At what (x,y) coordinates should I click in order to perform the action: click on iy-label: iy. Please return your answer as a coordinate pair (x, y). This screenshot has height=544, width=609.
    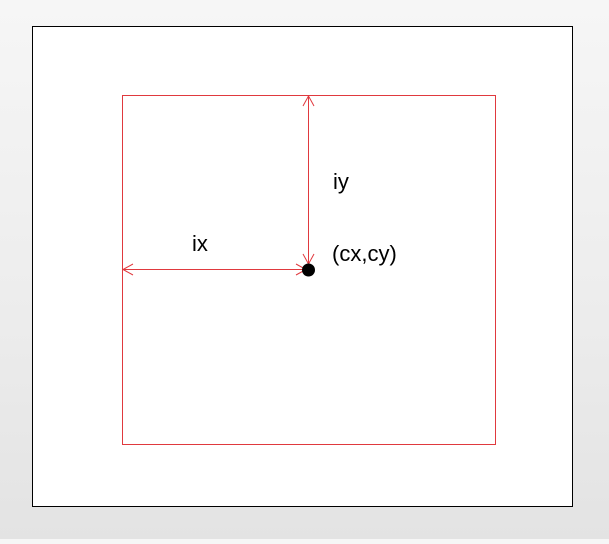
    Looking at the image, I should click on (341, 181).